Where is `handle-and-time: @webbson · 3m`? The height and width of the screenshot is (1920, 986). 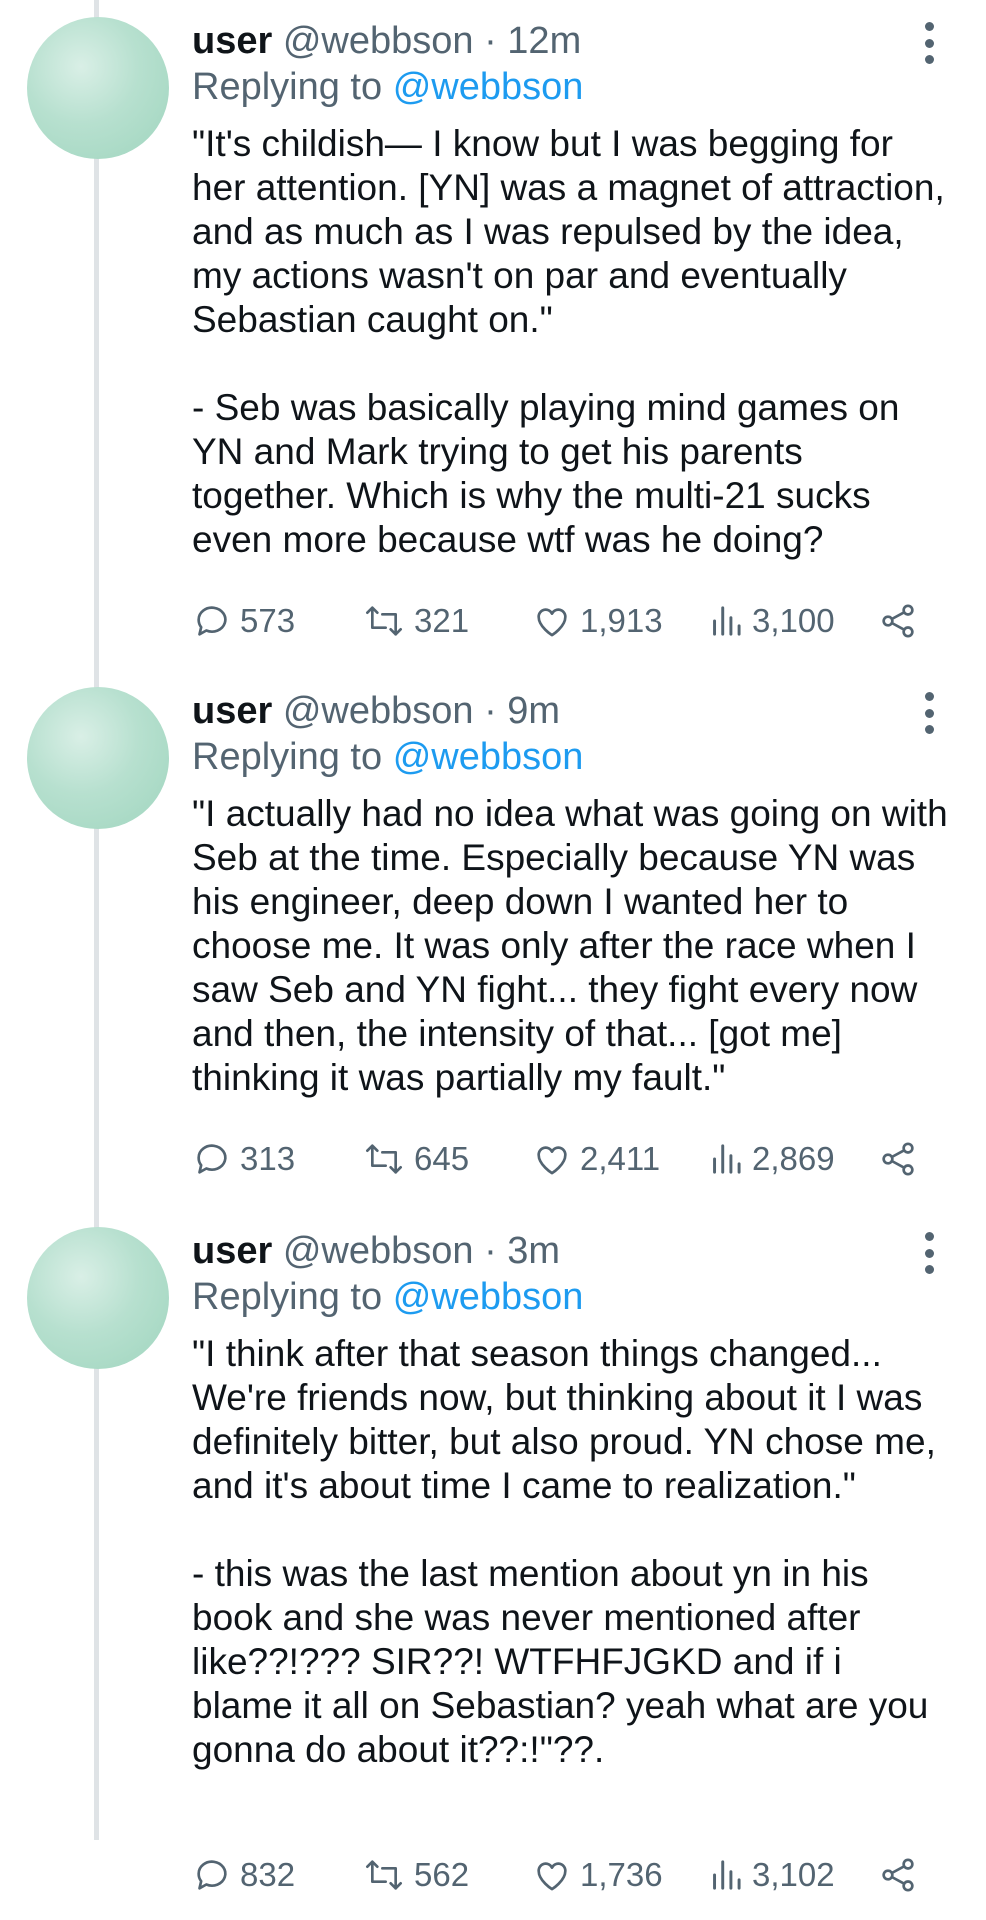 handle-and-time: @webbson · 3m is located at coordinates (421, 1251).